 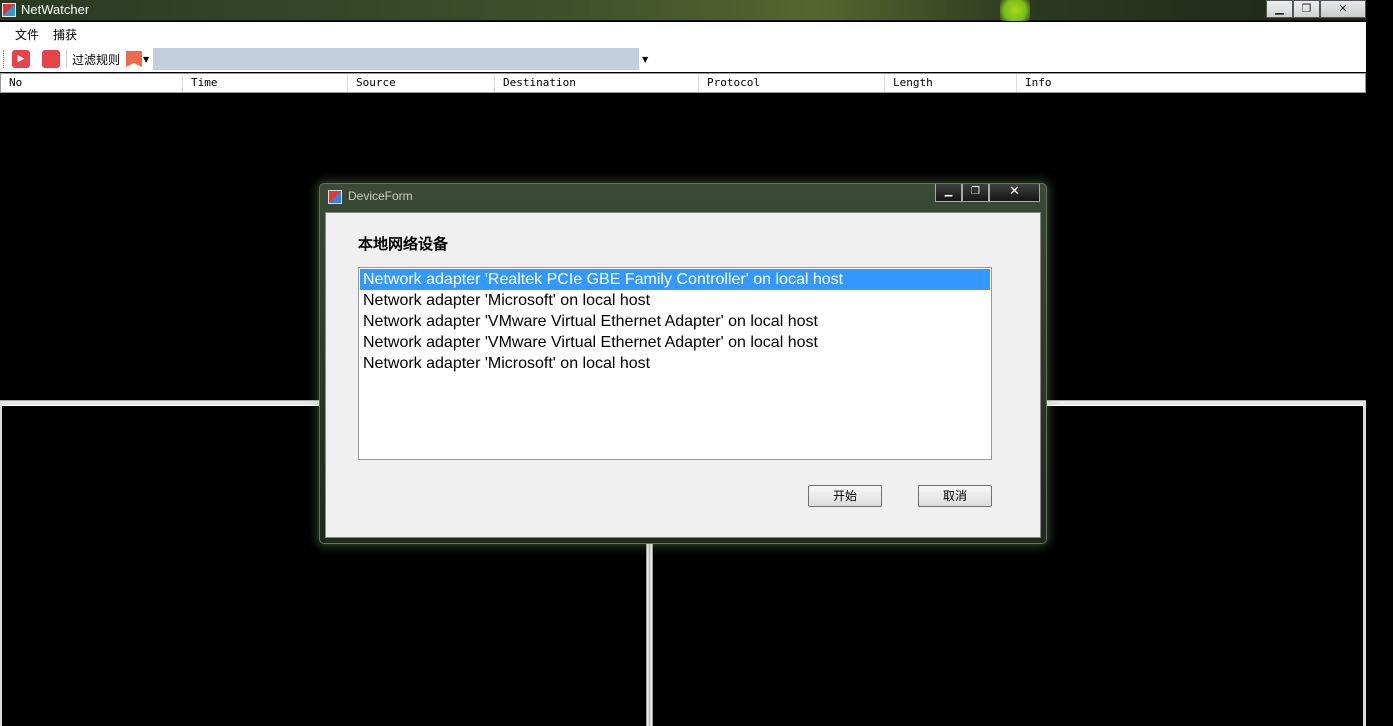 I want to click on column-length: Length, so click(x=951, y=83).